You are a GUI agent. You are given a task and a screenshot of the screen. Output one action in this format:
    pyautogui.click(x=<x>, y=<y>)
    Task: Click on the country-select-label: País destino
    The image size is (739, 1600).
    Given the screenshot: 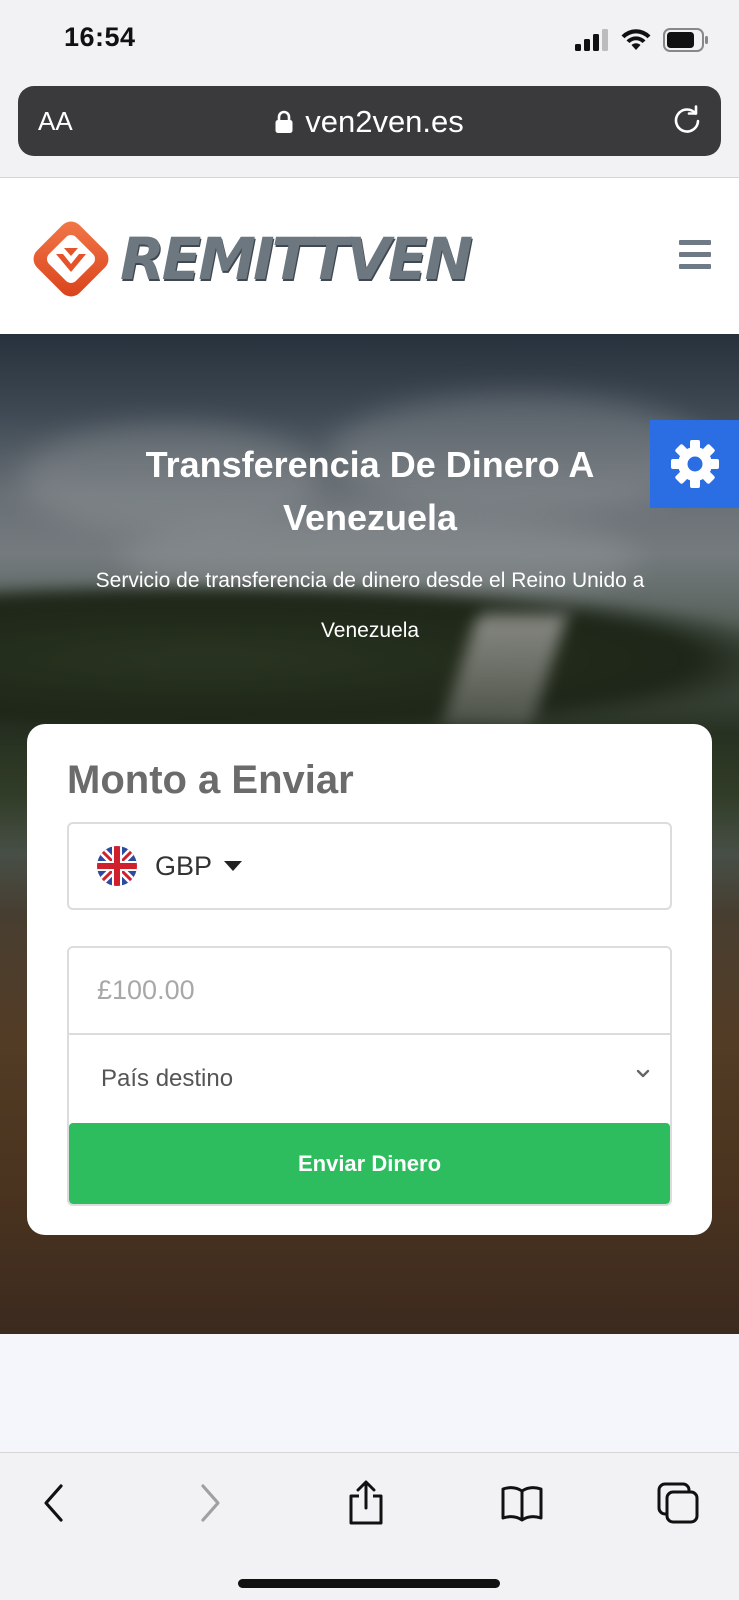 What is the action you would take?
    pyautogui.click(x=167, y=1078)
    